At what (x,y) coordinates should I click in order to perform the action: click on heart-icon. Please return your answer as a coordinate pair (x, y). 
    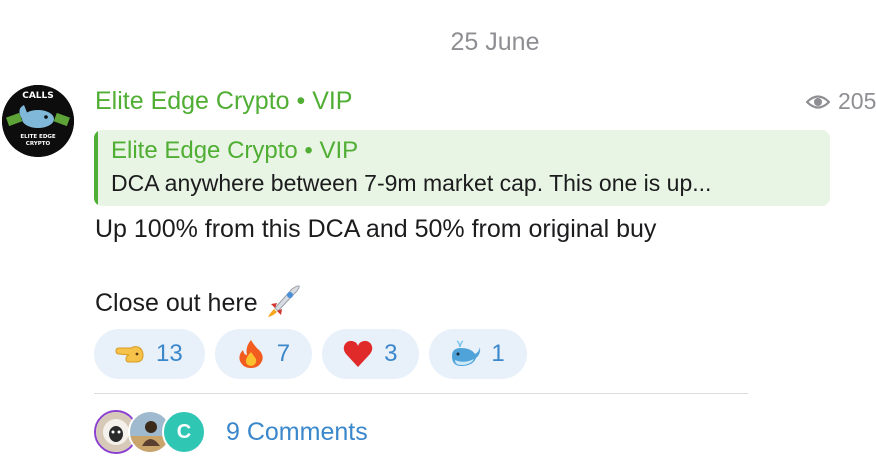
    Looking at the image, I should click on (358, 353).